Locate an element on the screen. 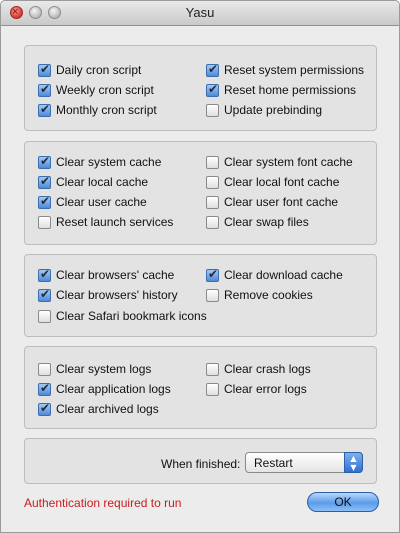 This screenshot has width=400, height=533. clear-system-logs-option: Clear system logs is located at coordinates (94, 369).